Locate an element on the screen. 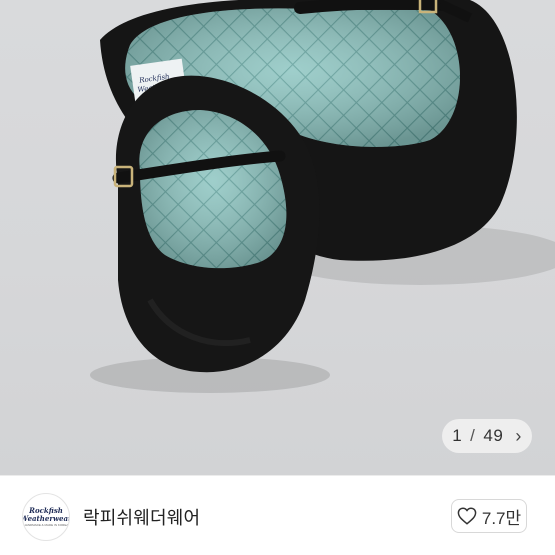 Image resolution: width=555 pixels, height=555 pixels. avatar-logo-sub: HANDMADE & MADE IN KOREA is located at coordinates (46, 525).